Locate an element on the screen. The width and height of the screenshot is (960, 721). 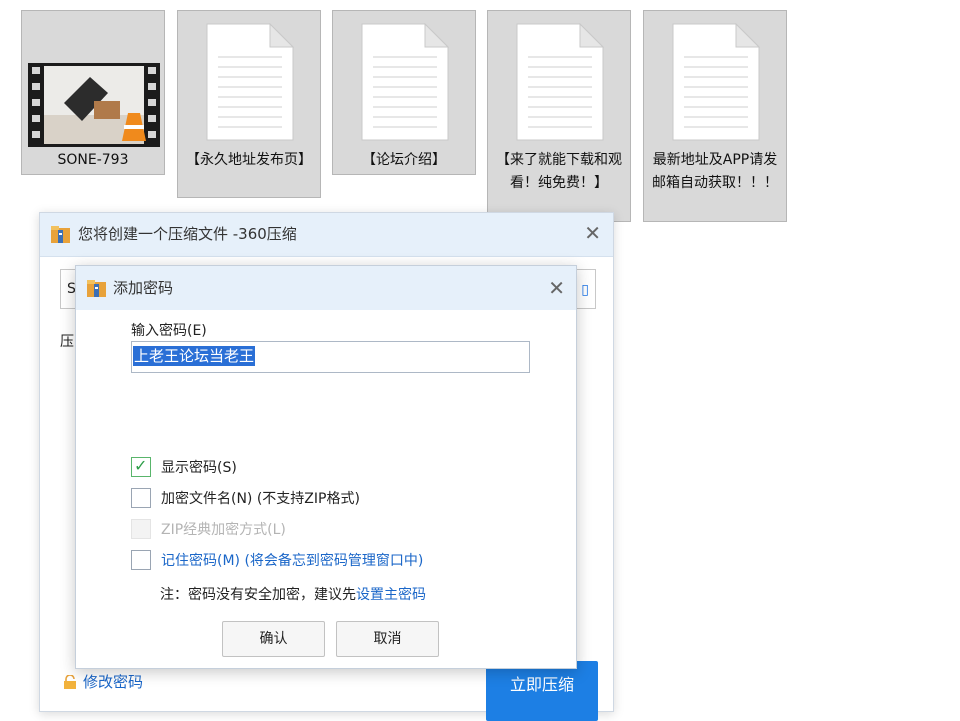
password-label: 输入密码(E) is located at coordinates (169, 331).